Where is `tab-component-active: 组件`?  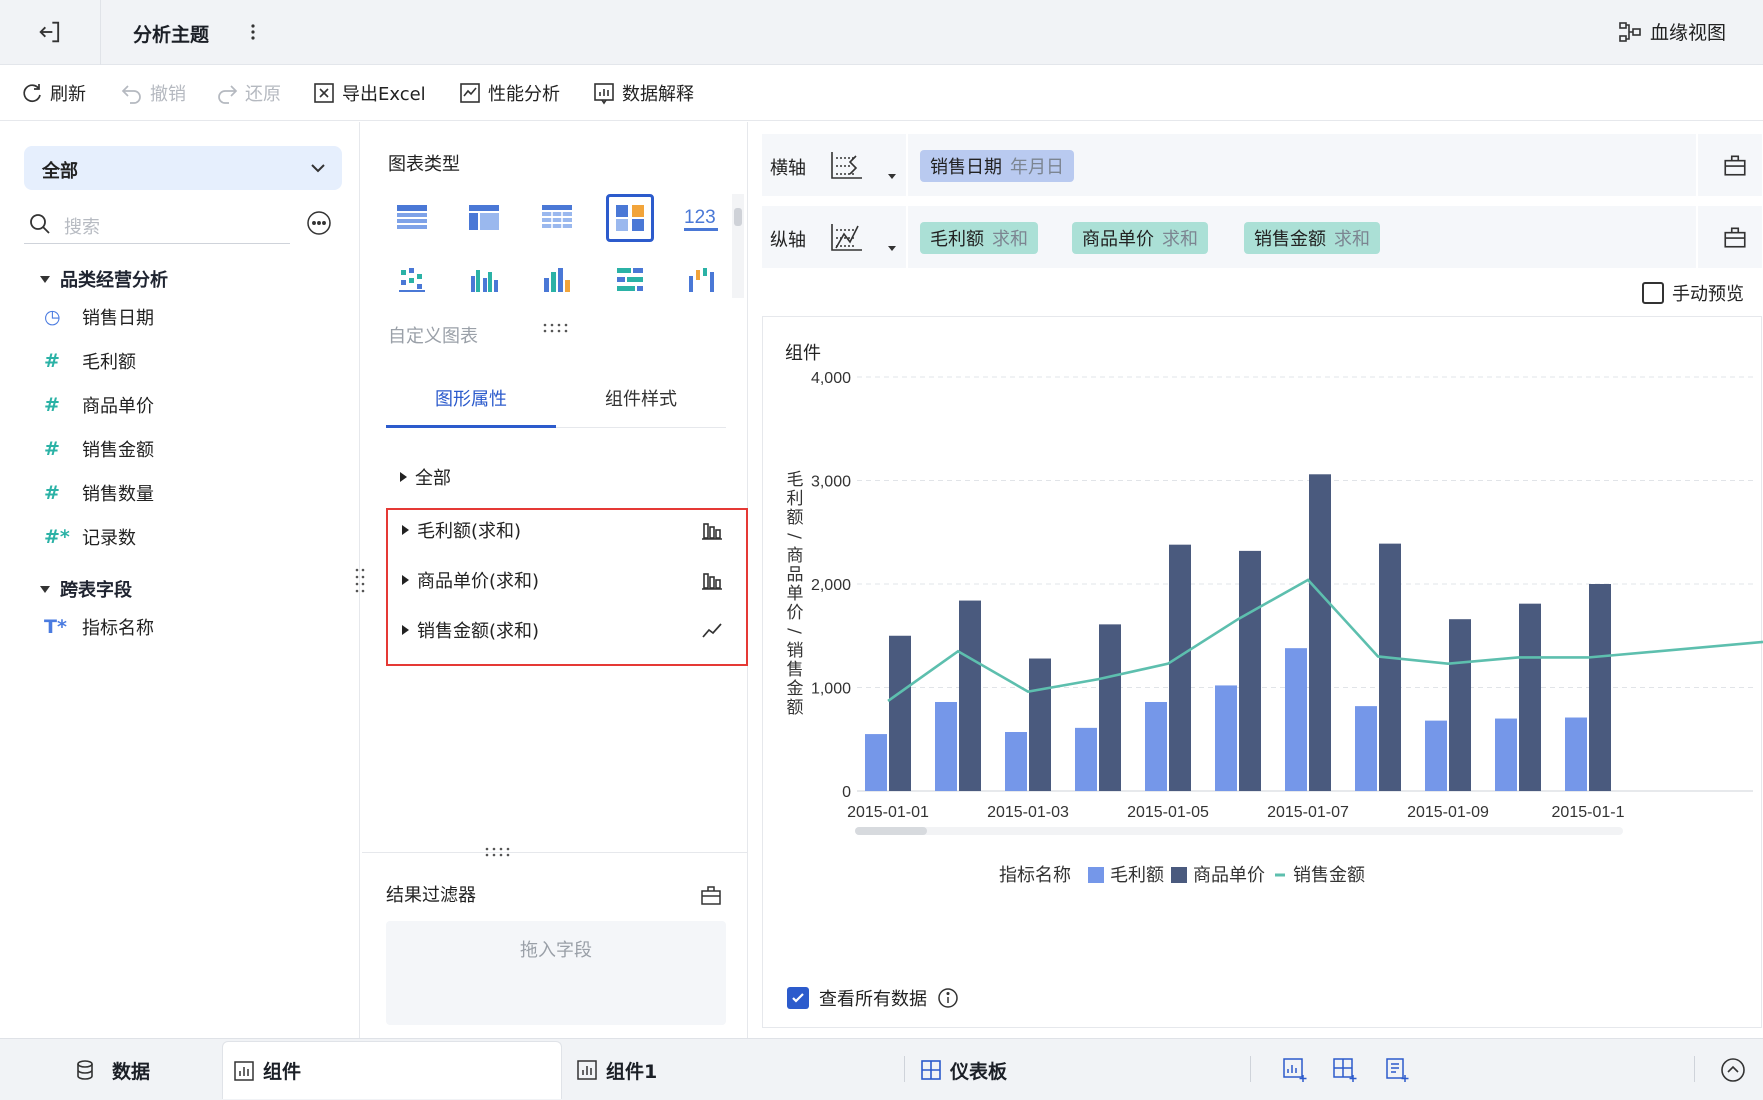 tab-component-active: 组件 is located at coordinates (392, 1070).